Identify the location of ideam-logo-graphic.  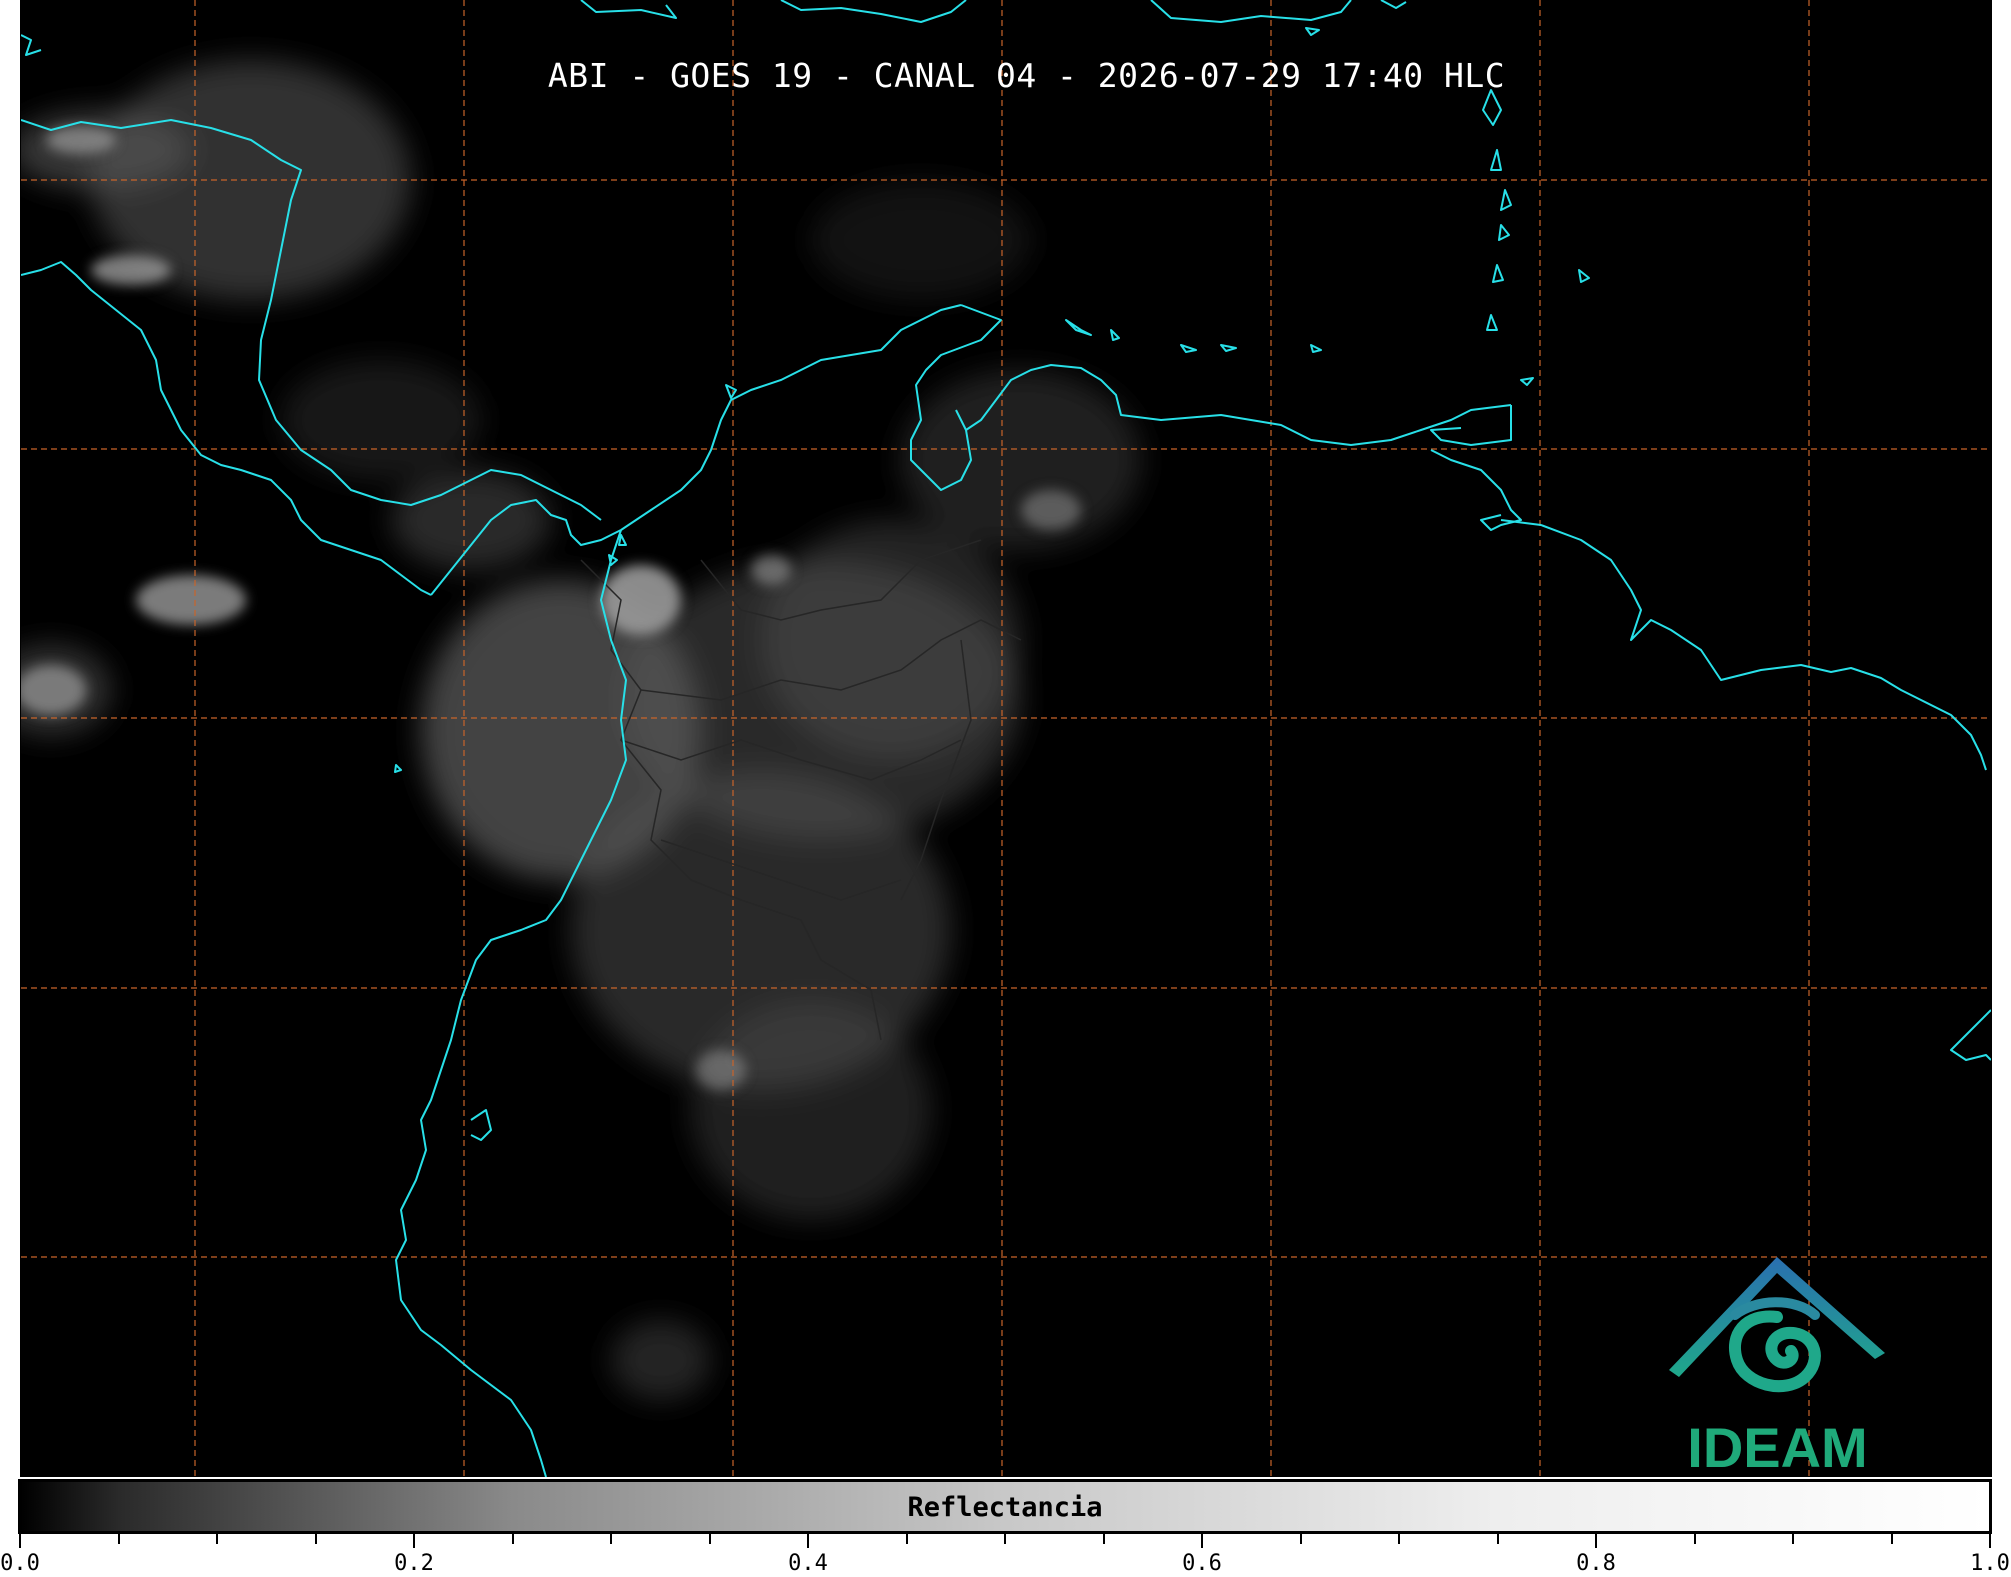
(1777, 1324).